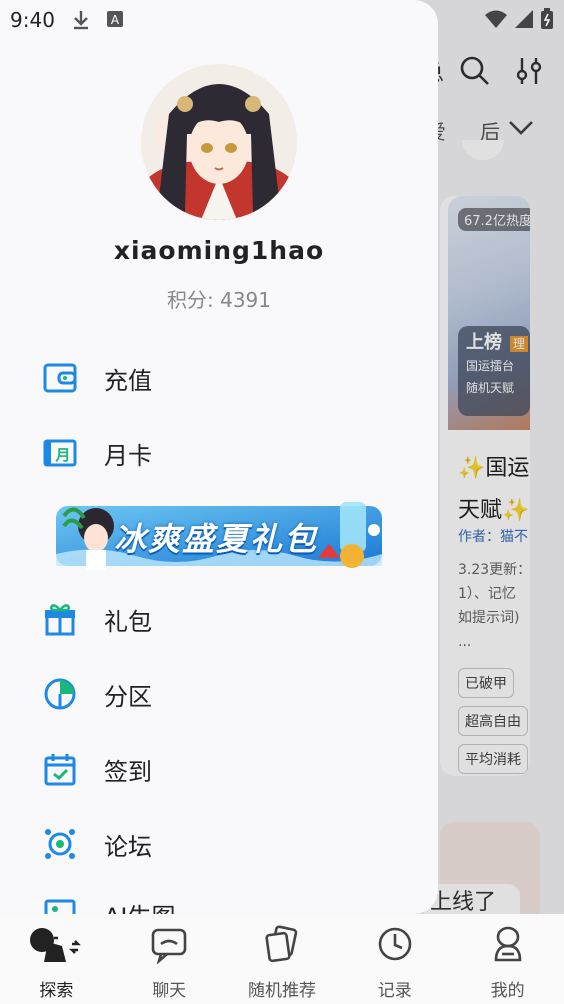 The image size is (564, 1004). I want to click on menu-label: 充值, so click(128, 380).